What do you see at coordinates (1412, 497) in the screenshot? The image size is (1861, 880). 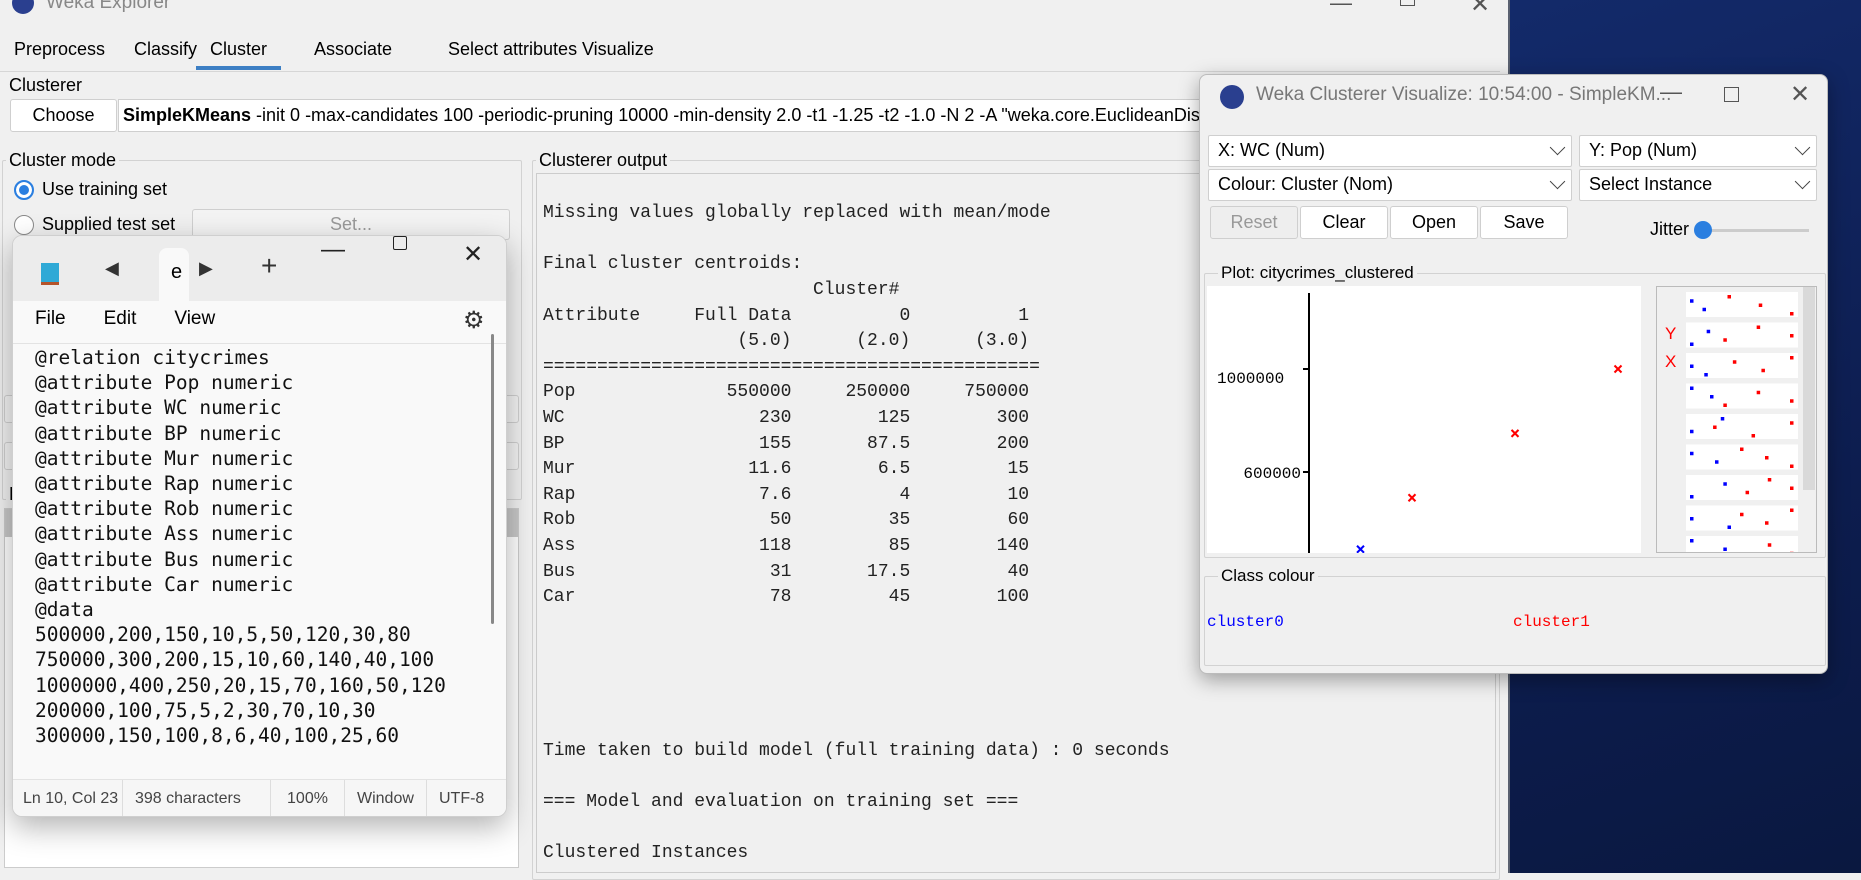 I see `data-point-cluster1` at bounding box center [1412, 497].